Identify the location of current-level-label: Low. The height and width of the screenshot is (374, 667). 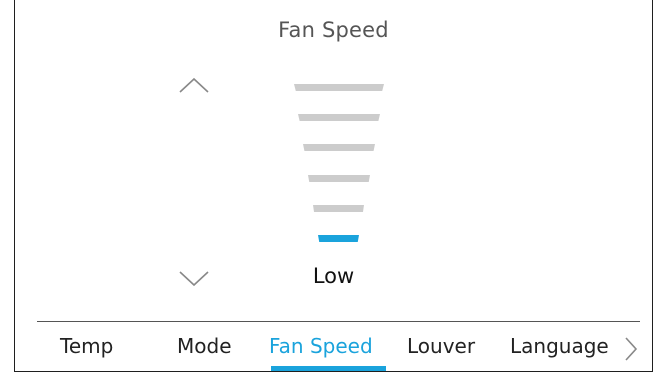
(333, 276).